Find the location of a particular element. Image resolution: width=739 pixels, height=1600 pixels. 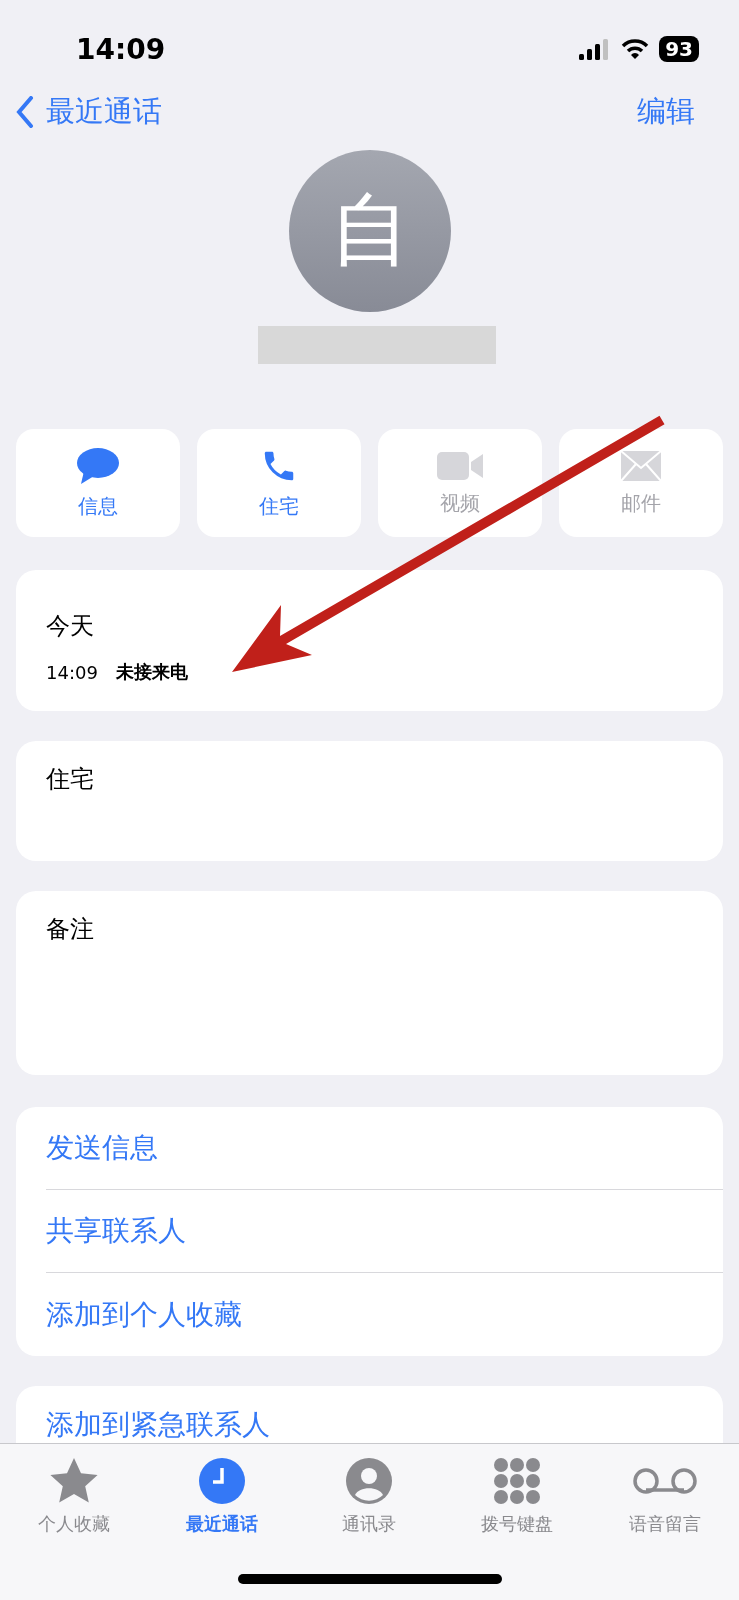

action-link: 发送信息 is located at coordinates (384, 1148).